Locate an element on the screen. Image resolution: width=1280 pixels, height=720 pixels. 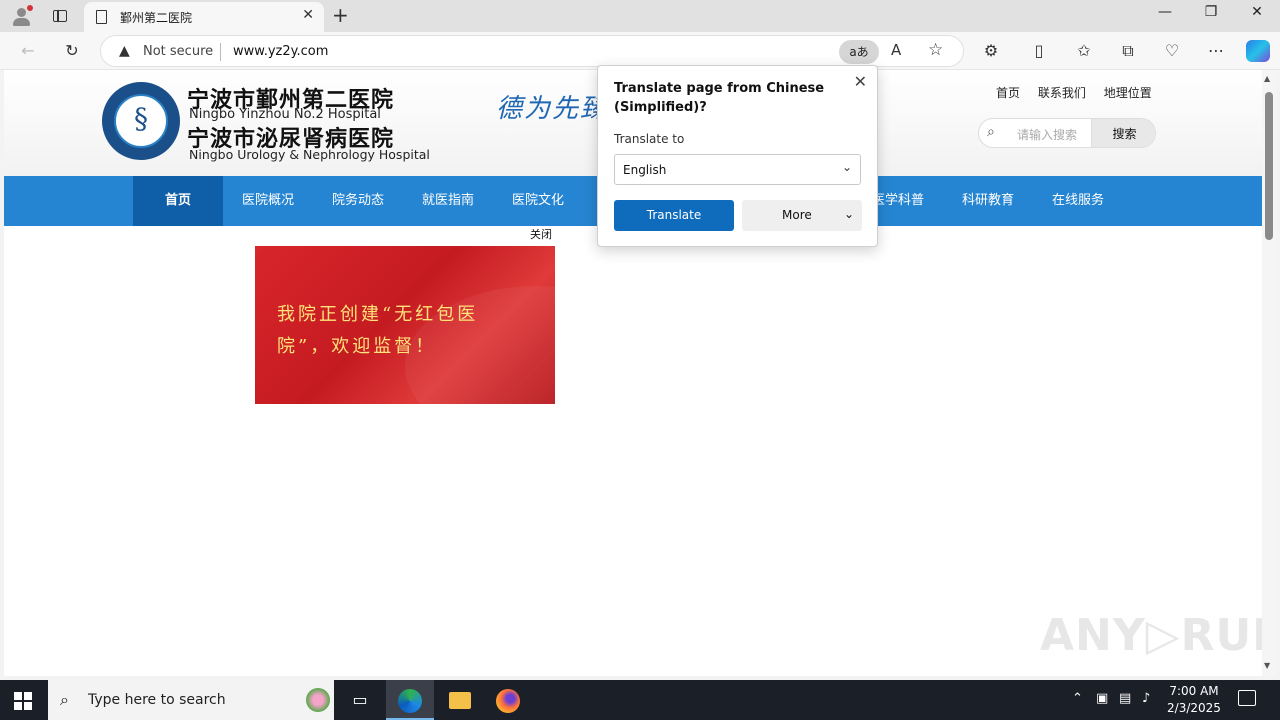
refresh-icon: ↻ is located at coordinates (72, 51).